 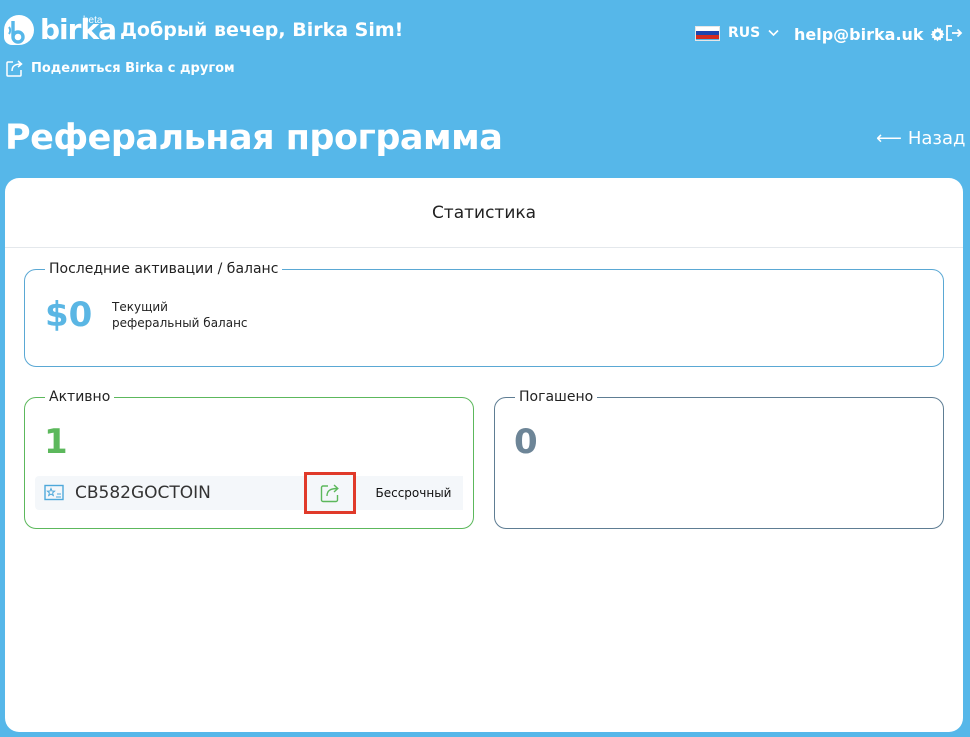 I want to click on used-section: Погашено 0, so click(x=719, y=459).